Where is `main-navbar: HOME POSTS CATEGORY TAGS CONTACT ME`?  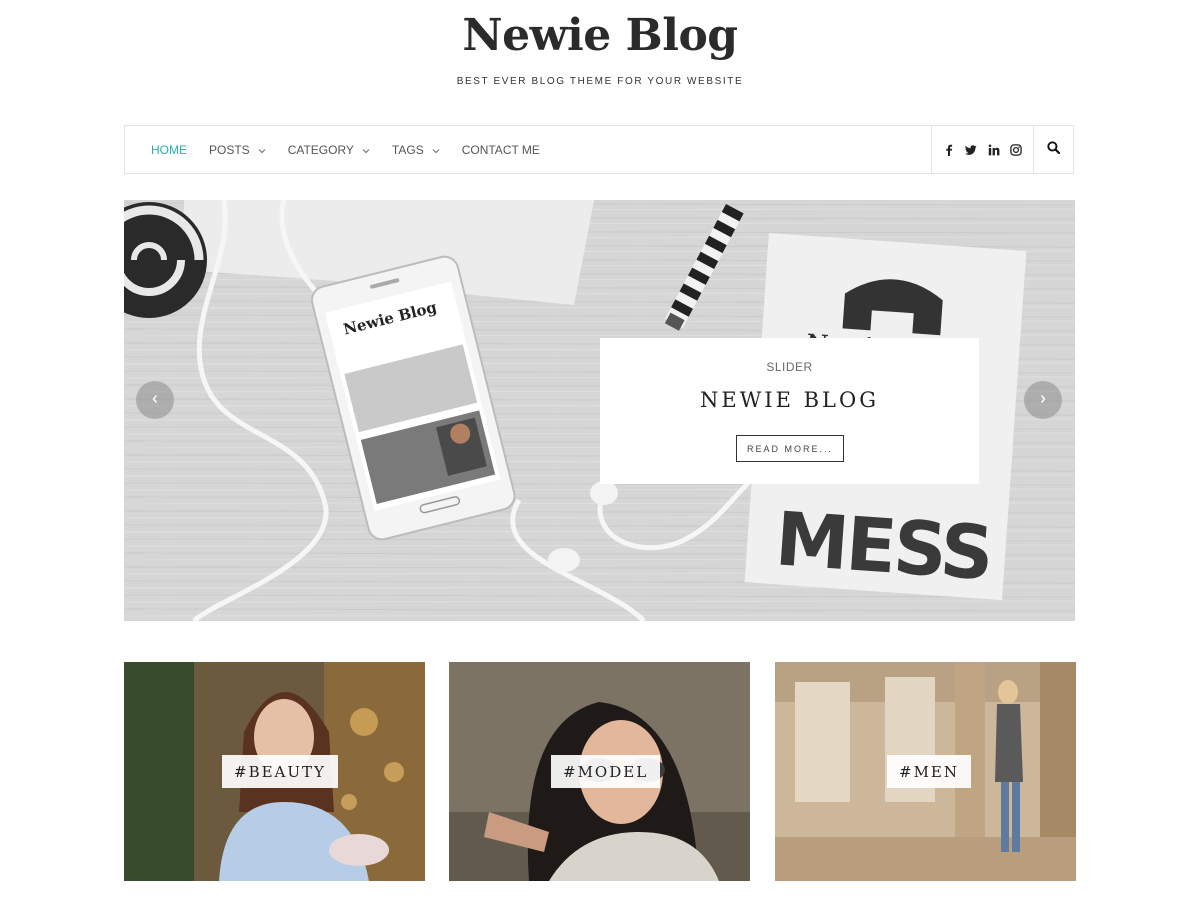
main-navbar: HOME POSTS CATEGORY TAGS CONTACT ME is located at coordinates (599, 149).